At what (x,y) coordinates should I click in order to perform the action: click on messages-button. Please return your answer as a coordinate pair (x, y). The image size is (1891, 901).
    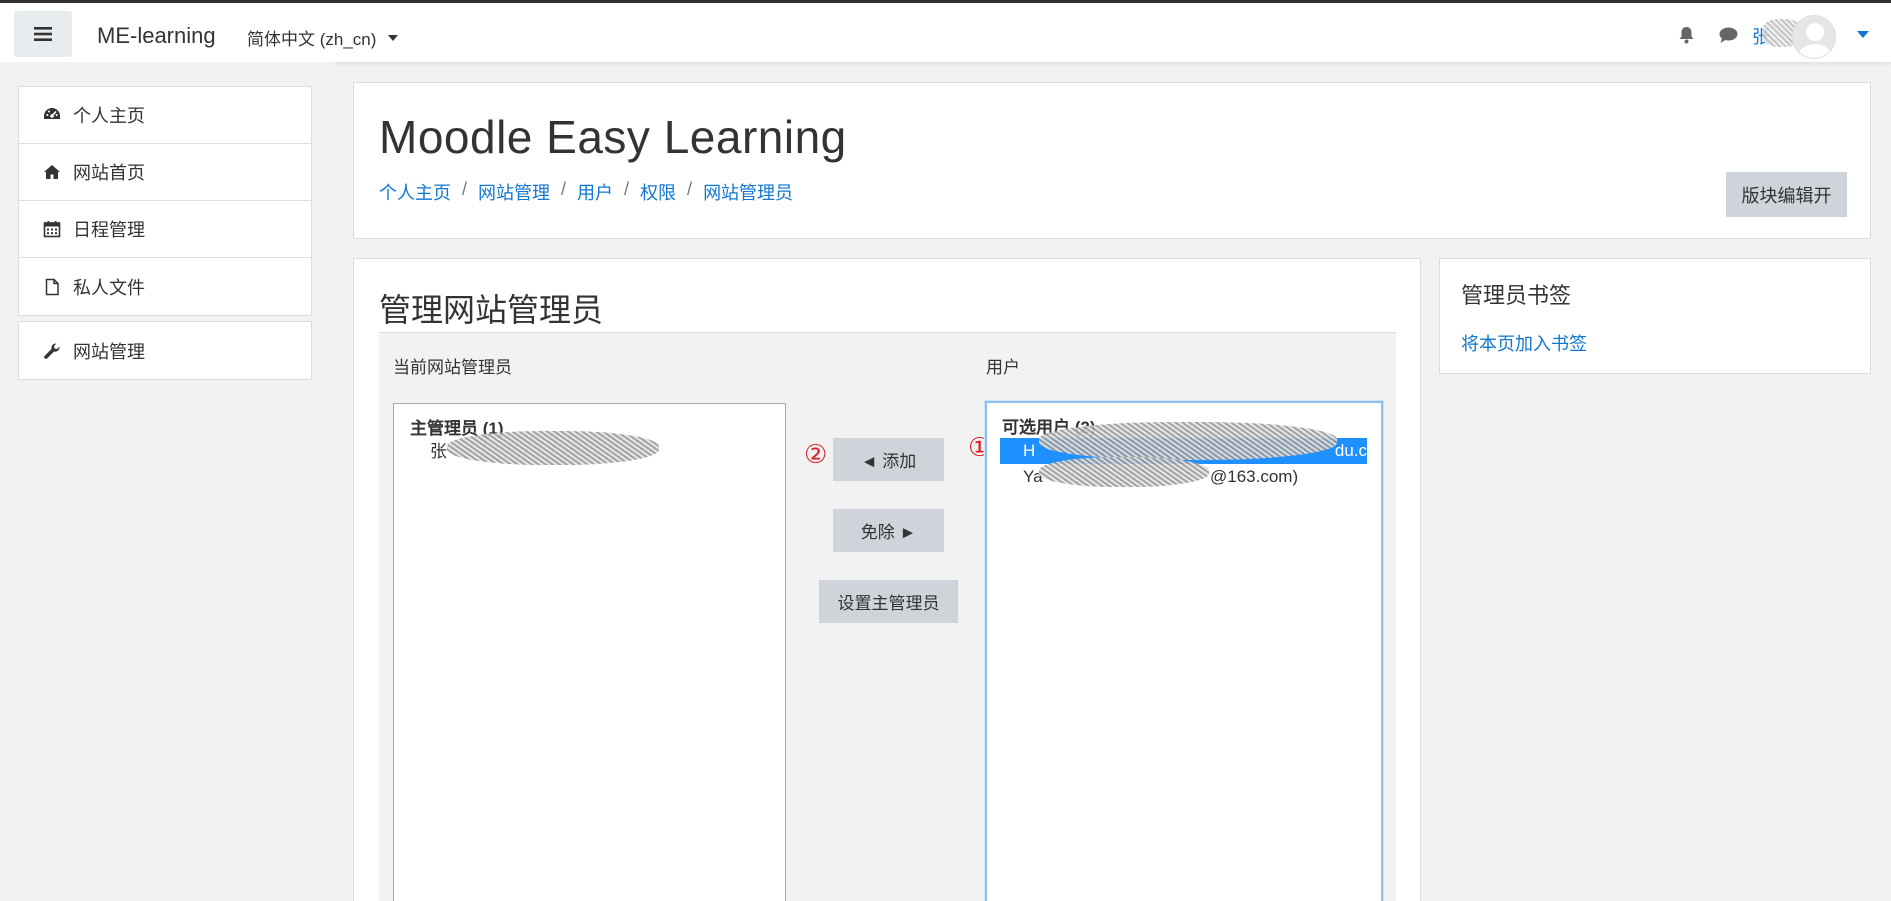
    Looking at the image, I should click on (1728, 38).